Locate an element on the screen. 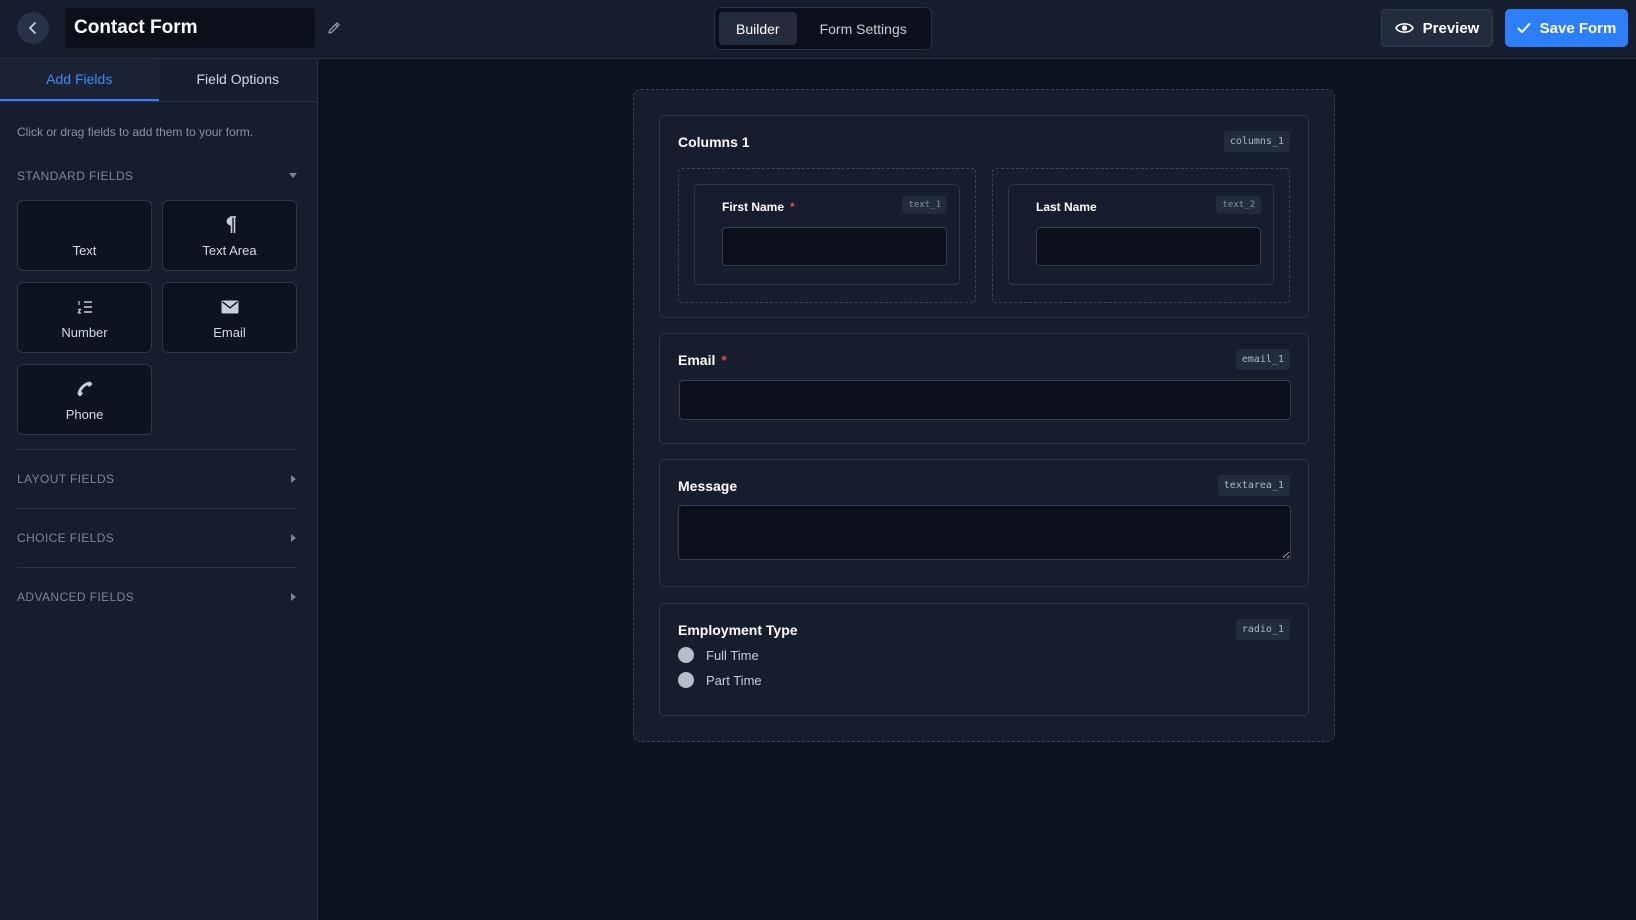 This screenshot has width=1636, height=920. top-bar: Builder Form Settings Preview Save Form is located at coordinates (818, 29).